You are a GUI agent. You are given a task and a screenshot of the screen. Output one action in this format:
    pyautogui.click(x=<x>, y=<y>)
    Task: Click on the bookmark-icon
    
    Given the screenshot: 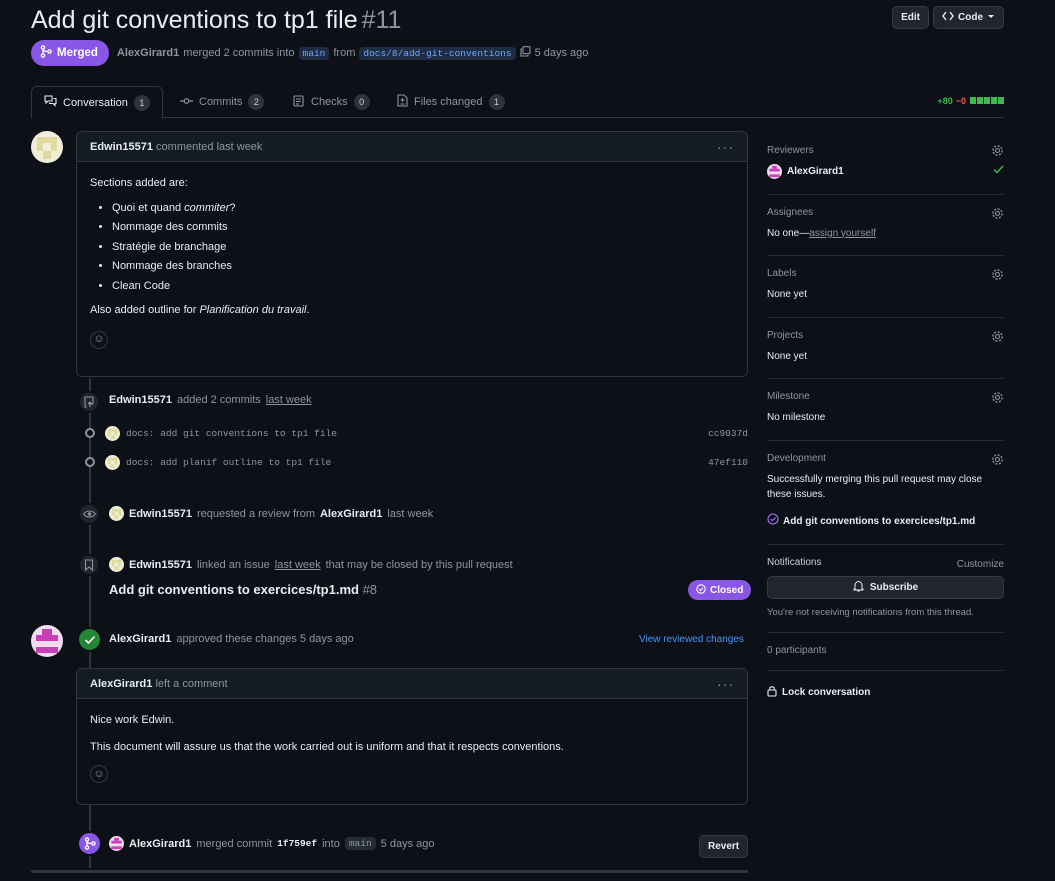 What is the action you would take?
    pyautogui.click(x=89, y=565)
    